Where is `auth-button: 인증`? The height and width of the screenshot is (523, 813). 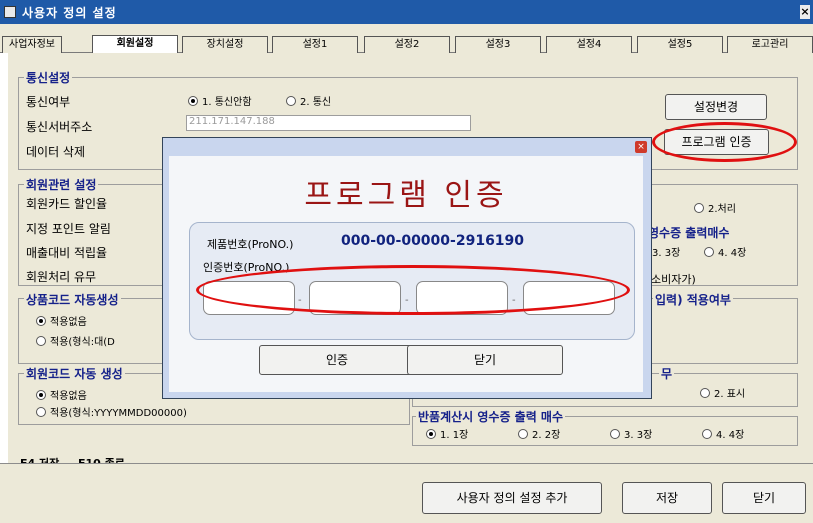 auth-button: 인증 is located at coordinates (337, 360).